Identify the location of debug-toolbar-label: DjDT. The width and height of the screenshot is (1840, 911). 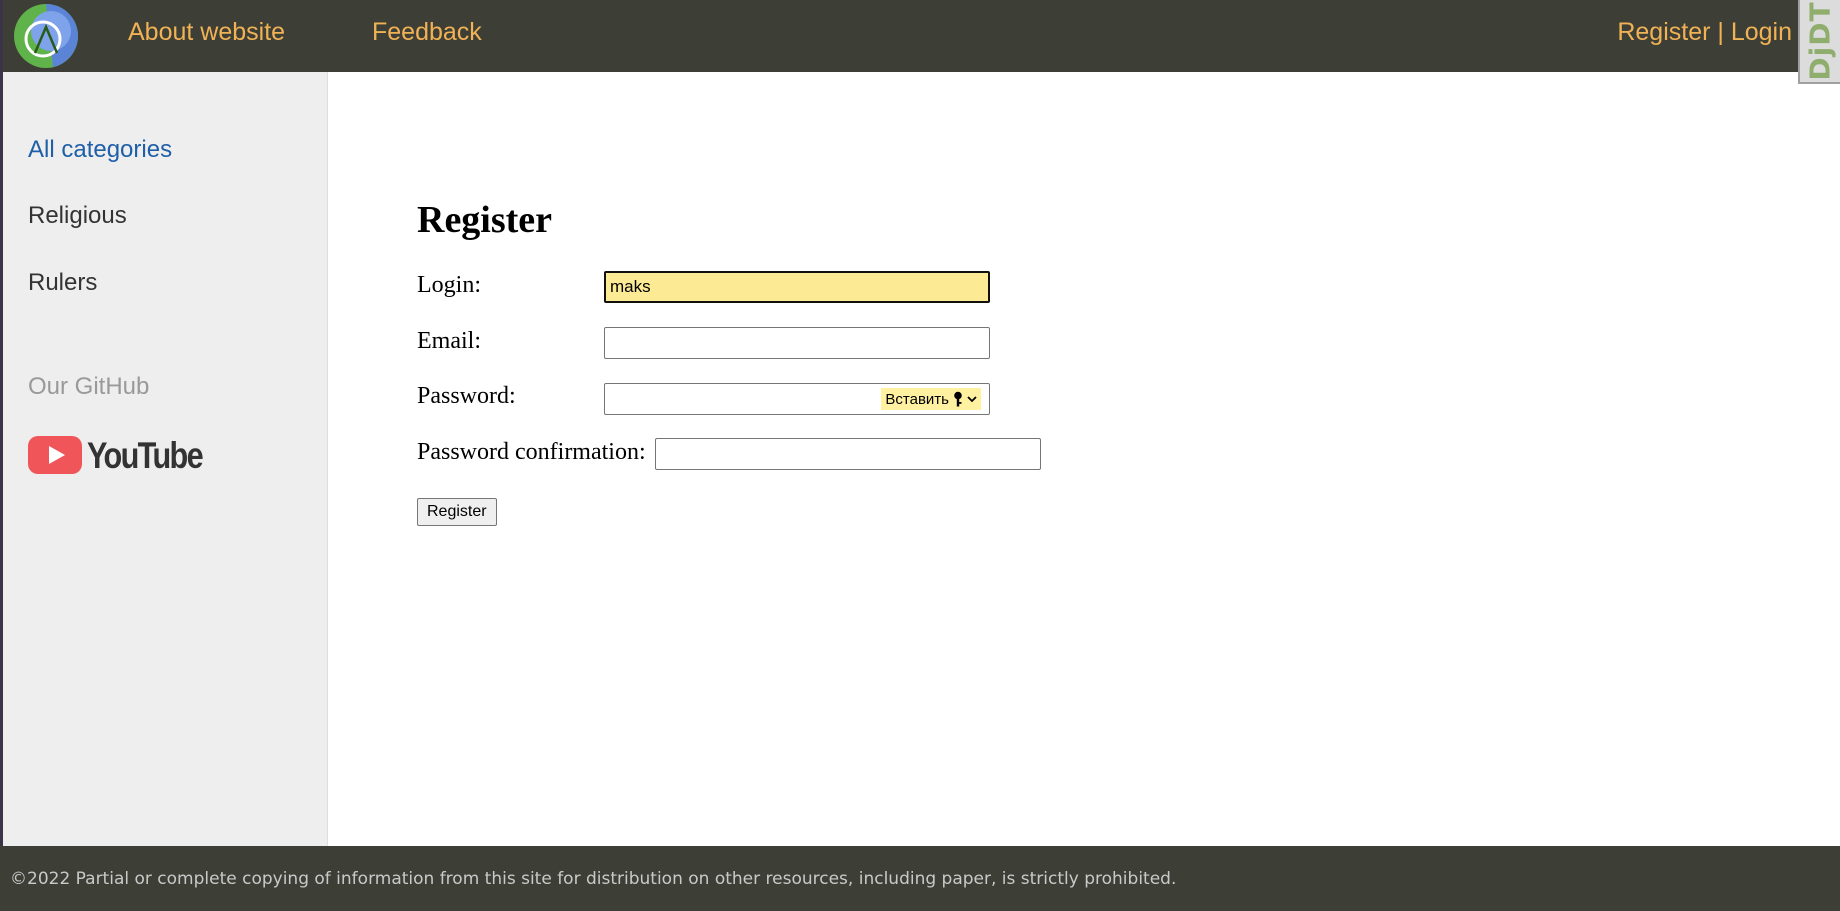
(1820, 41).